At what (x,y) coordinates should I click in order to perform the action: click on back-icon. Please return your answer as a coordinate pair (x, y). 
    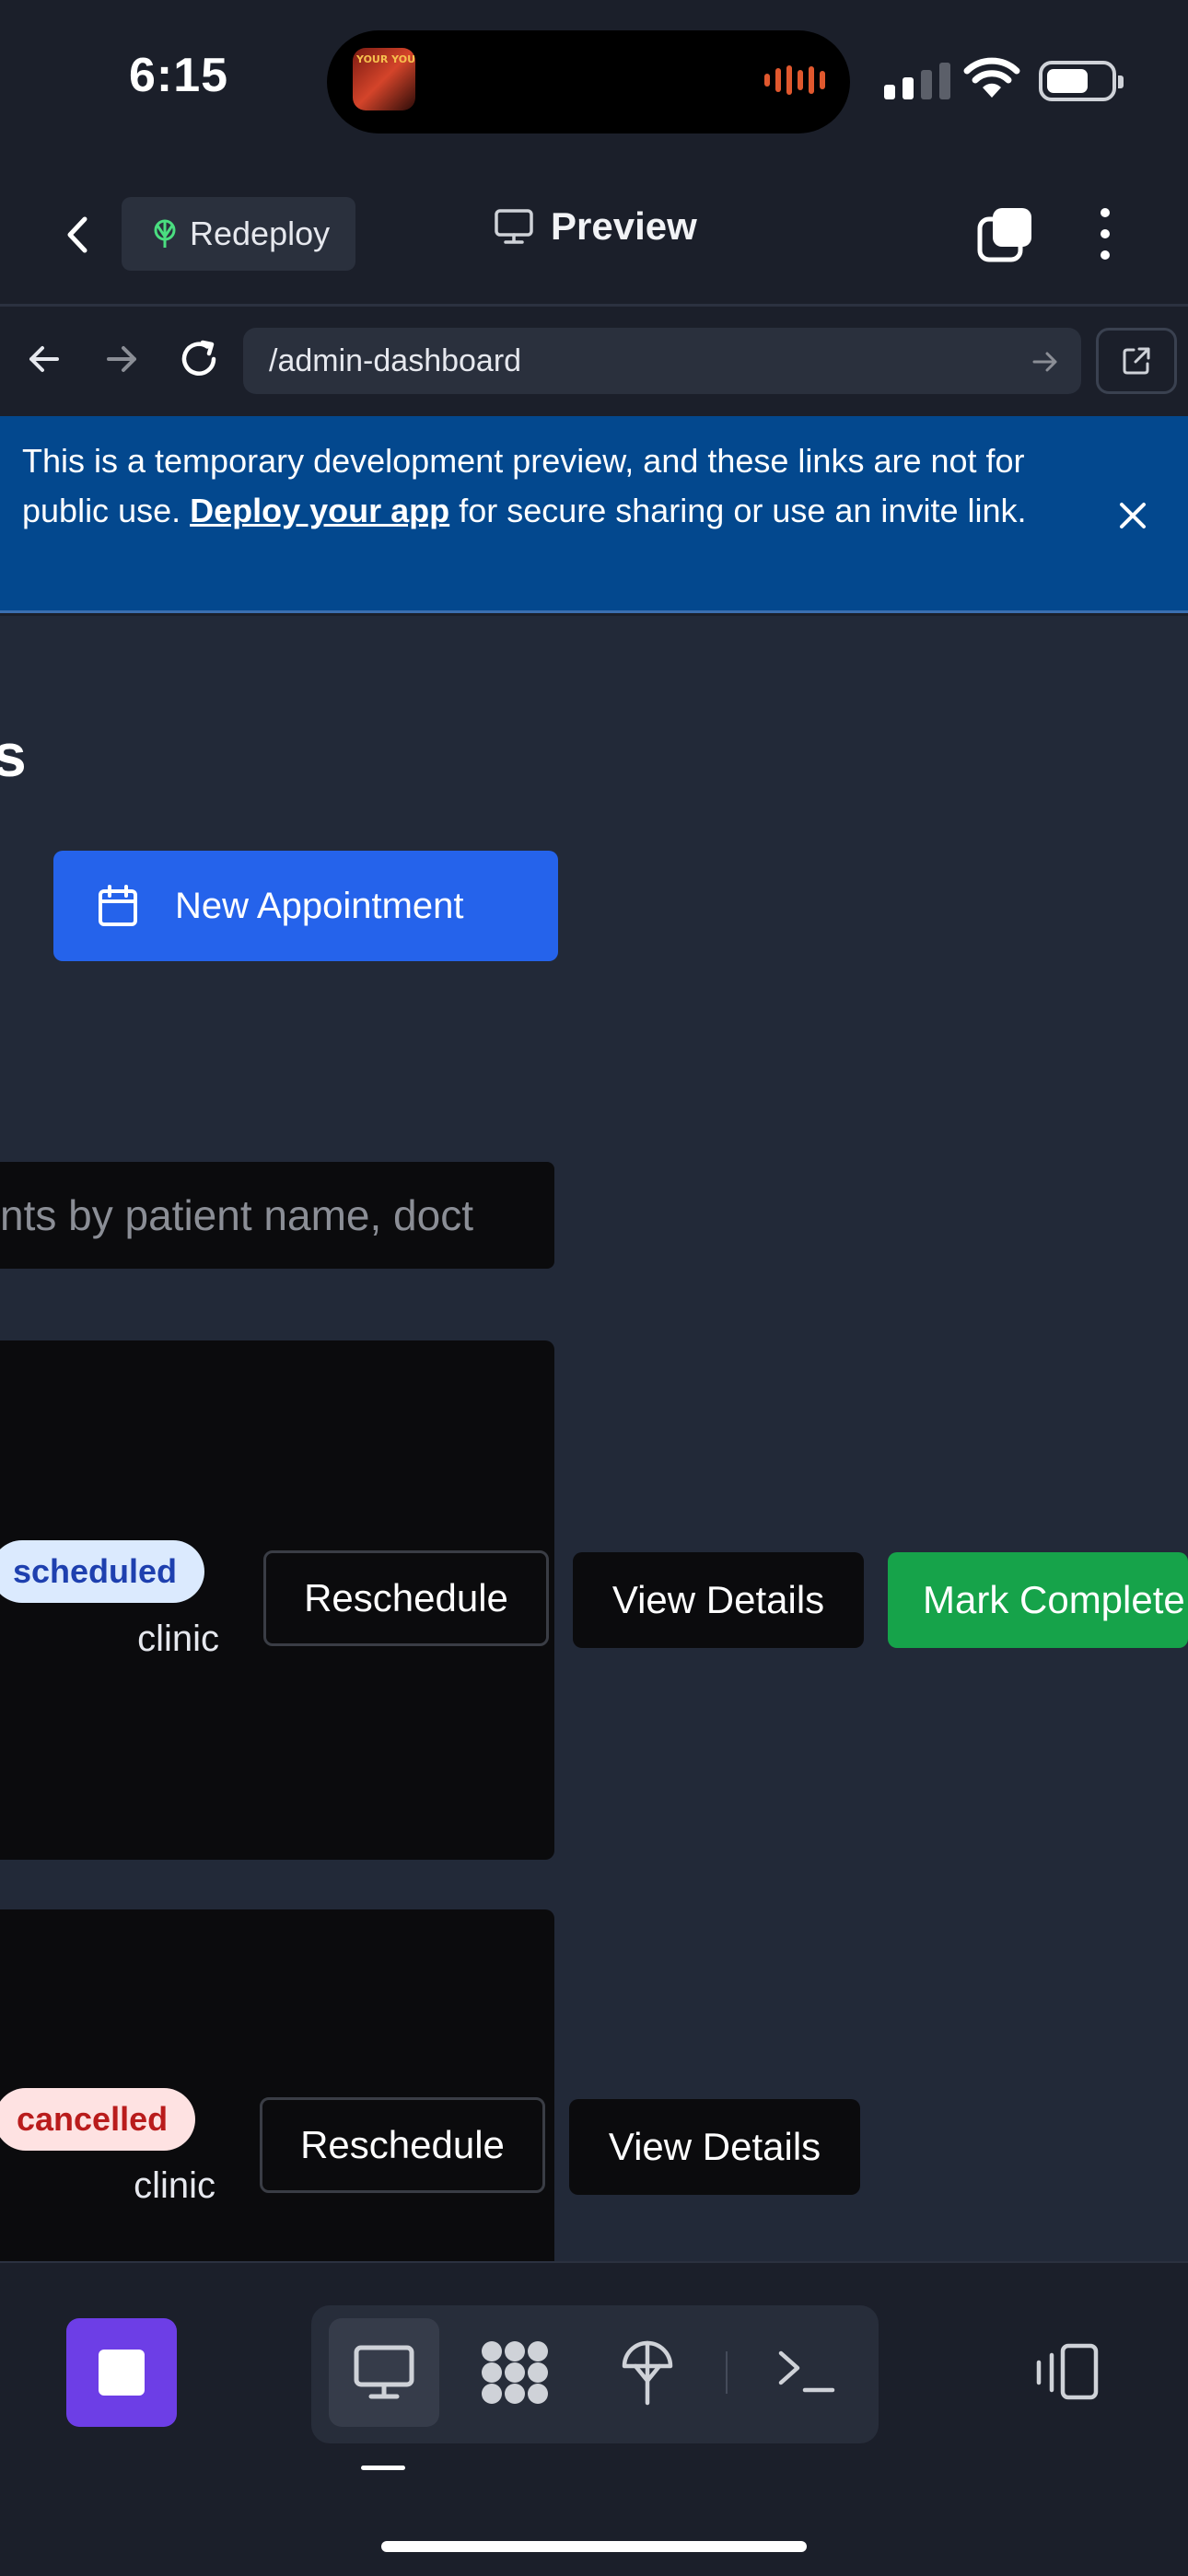
    Looking at the image, I should click on (78, 235).